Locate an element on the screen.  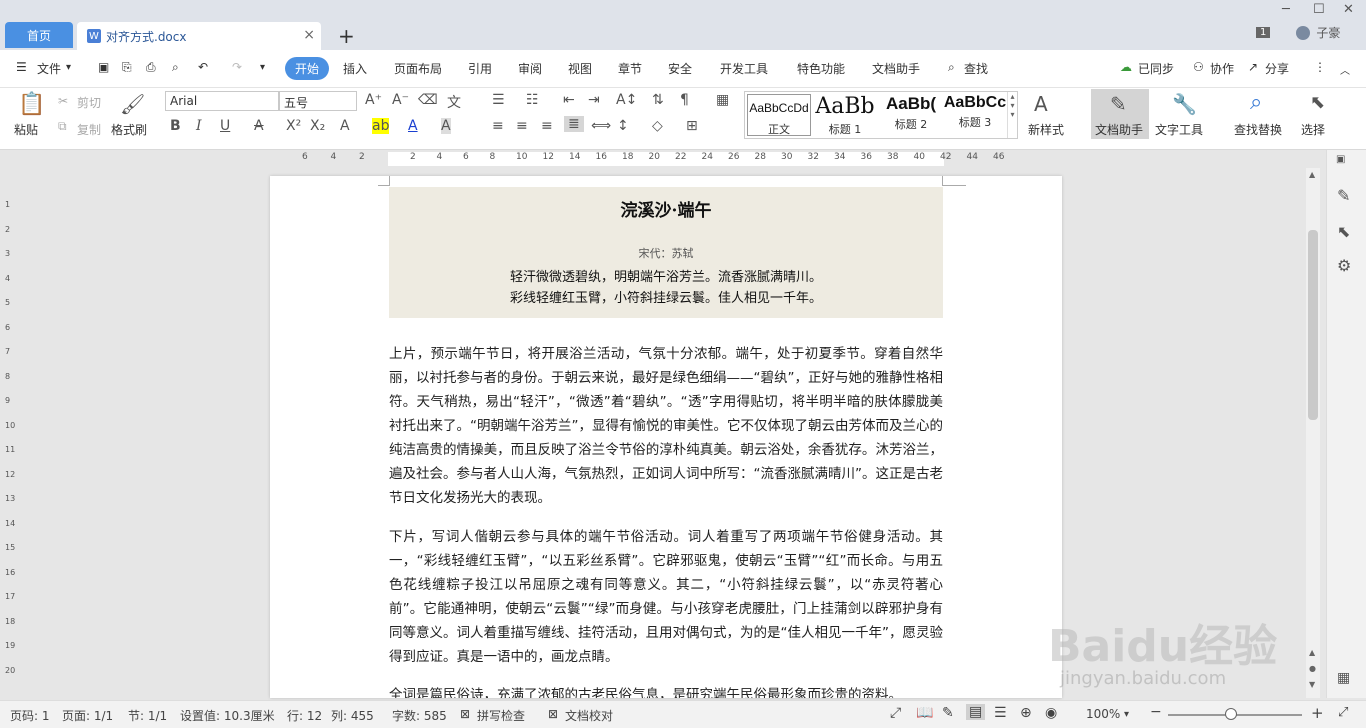
prev-page-icon: ▲ is located at coordinates (1312, 652).